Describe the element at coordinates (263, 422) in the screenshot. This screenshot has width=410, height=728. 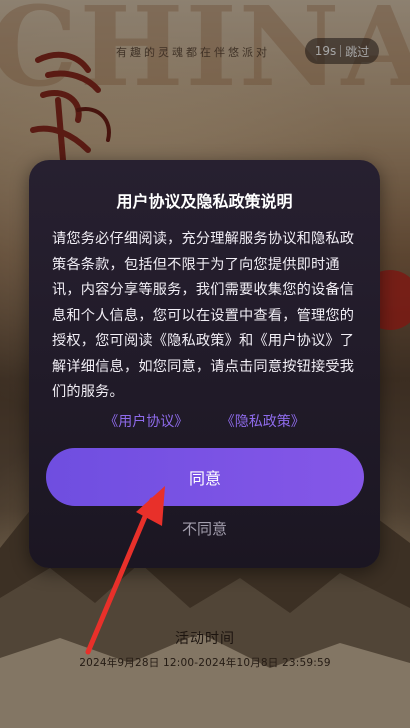
I see `privacy-policy-link: 《隐私政策》` at that location.